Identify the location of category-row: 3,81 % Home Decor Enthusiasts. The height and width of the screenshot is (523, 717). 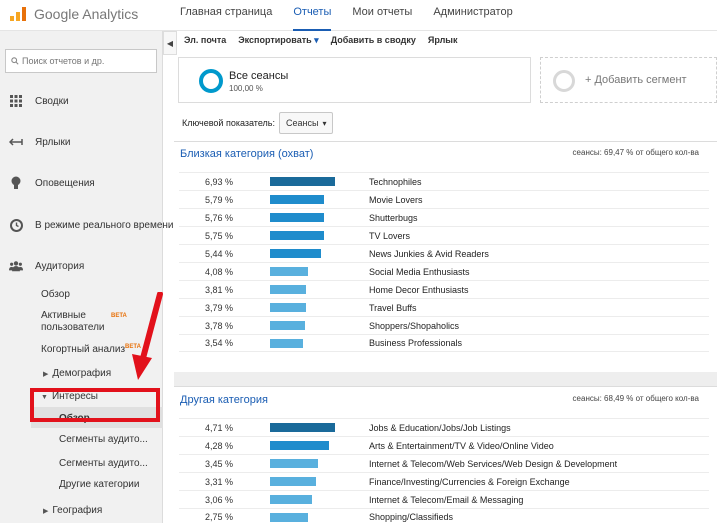
(444, 289).